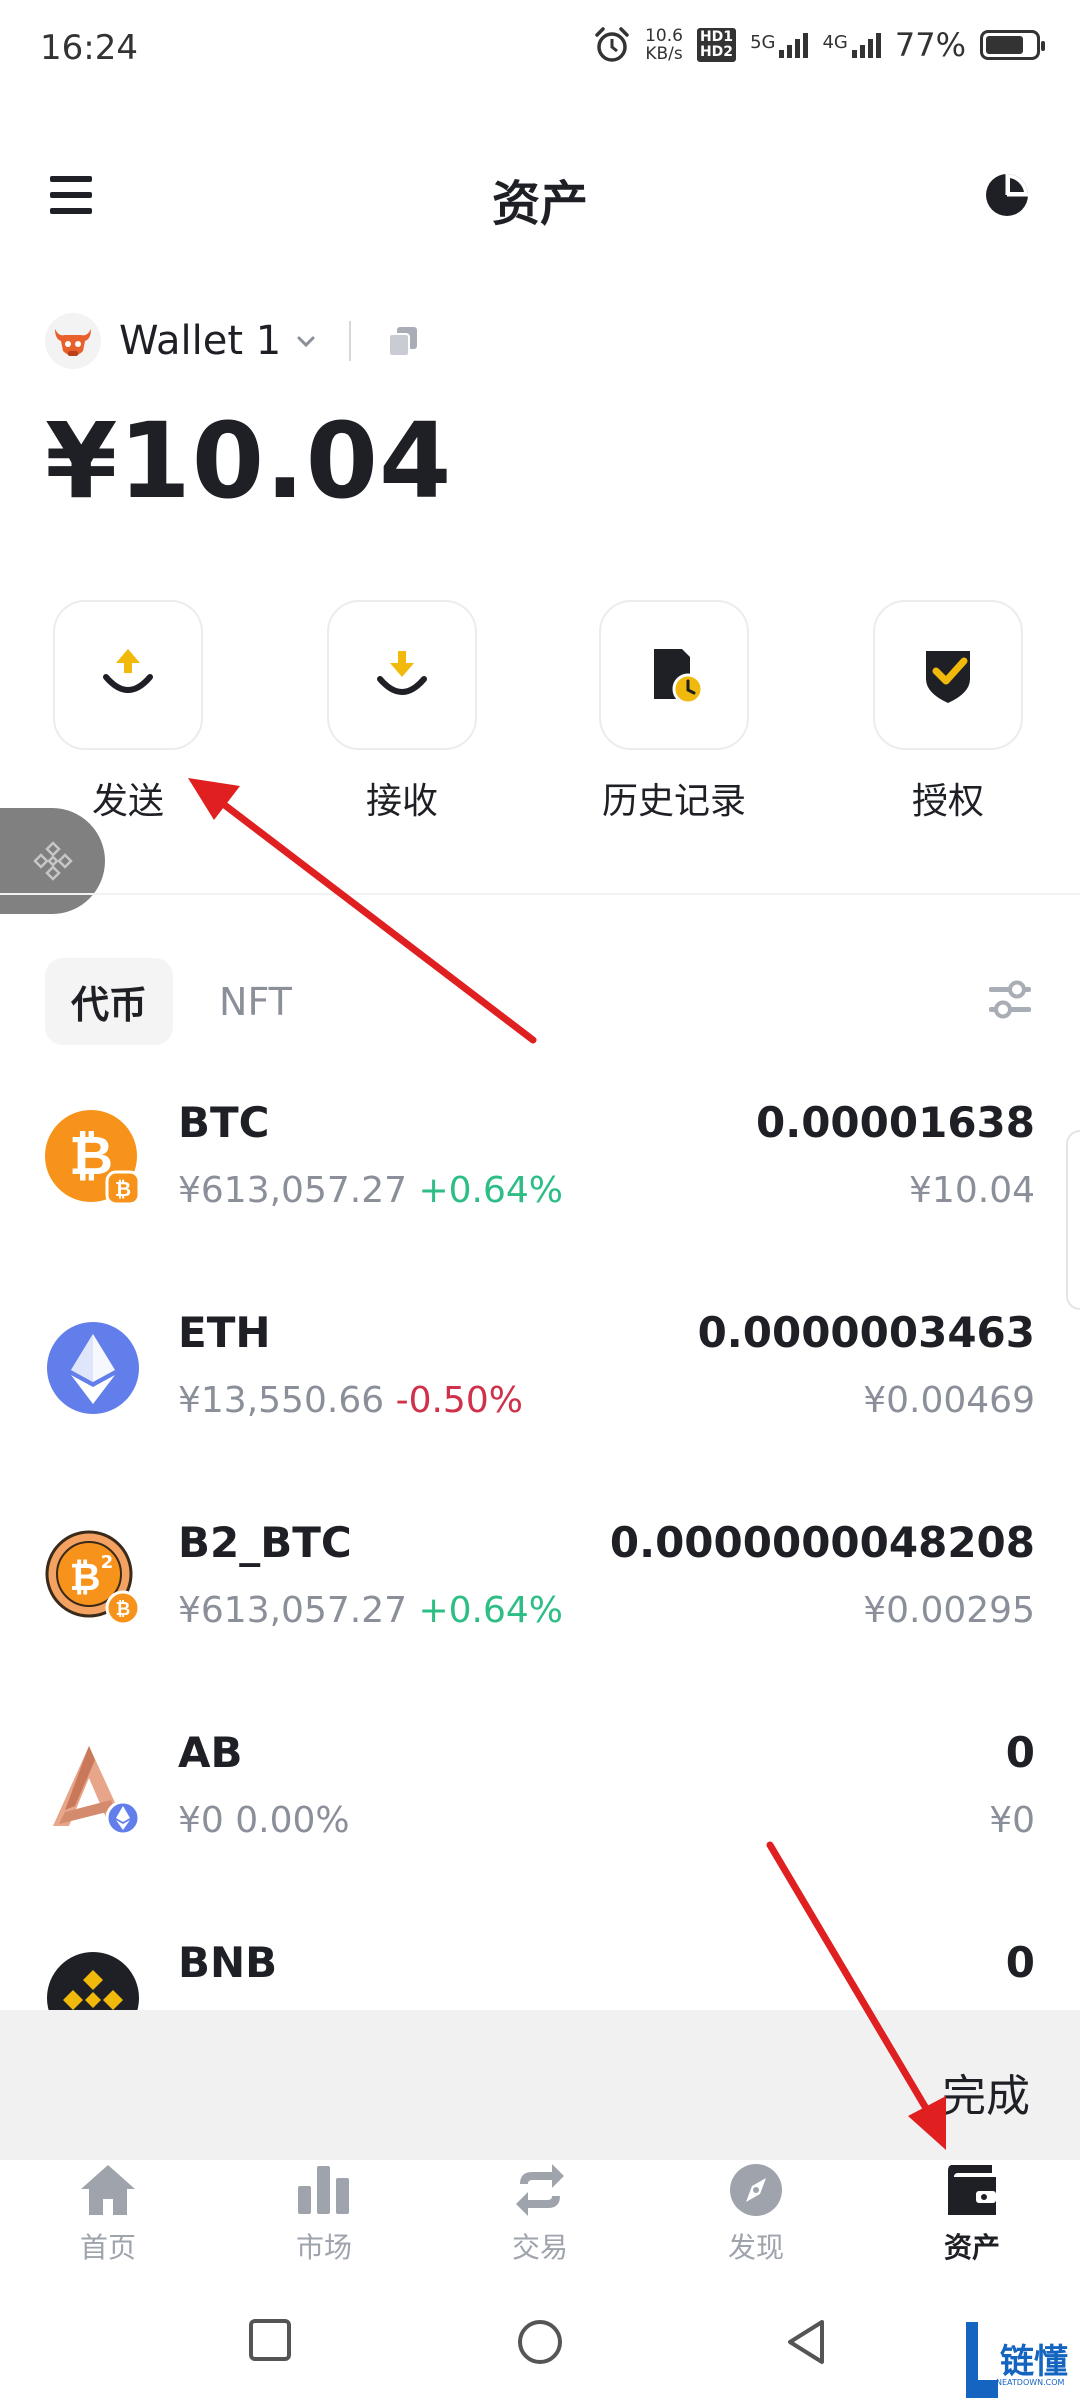  Describe the element at coordinates (971, 2247) in the screenshot. I see `nav-label: 资产` at that location.